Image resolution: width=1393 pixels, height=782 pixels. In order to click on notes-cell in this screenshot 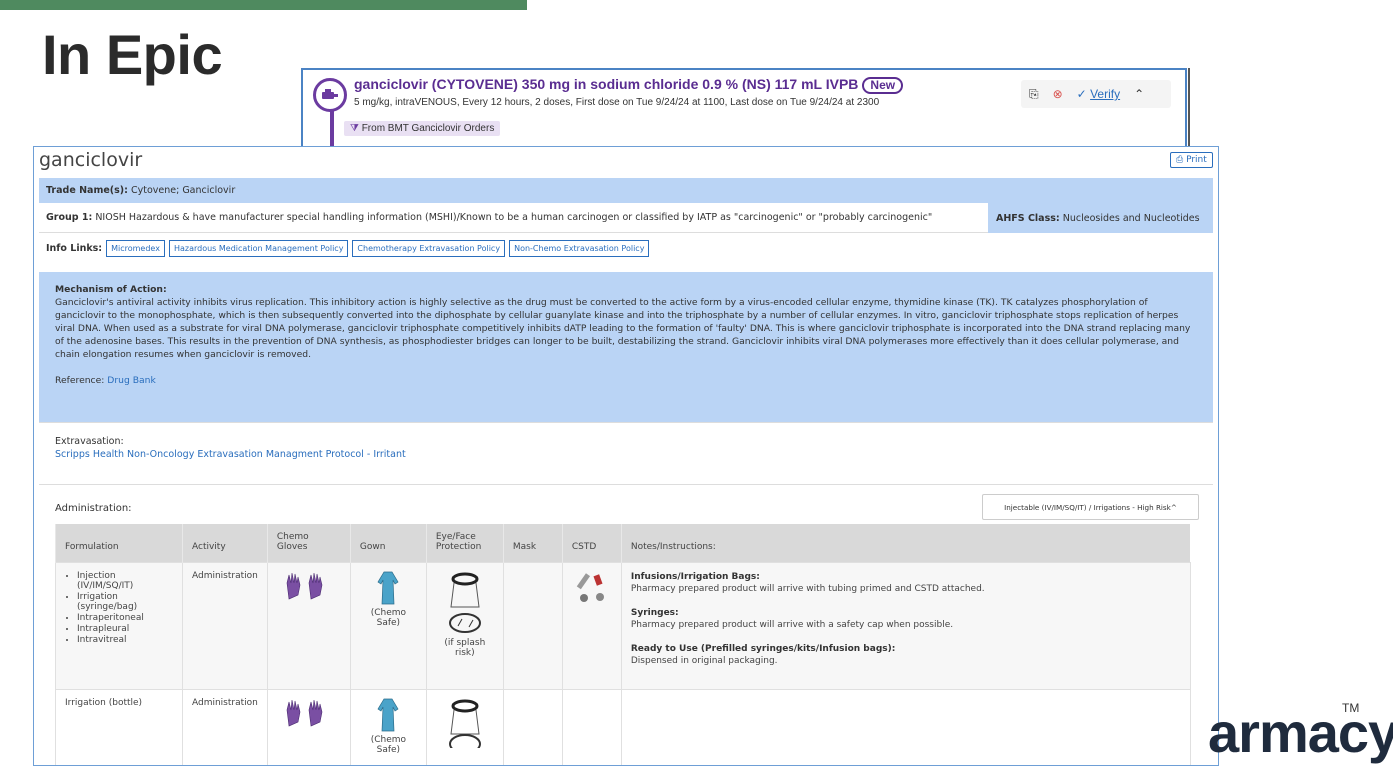, I will do `click(905, 726)`.